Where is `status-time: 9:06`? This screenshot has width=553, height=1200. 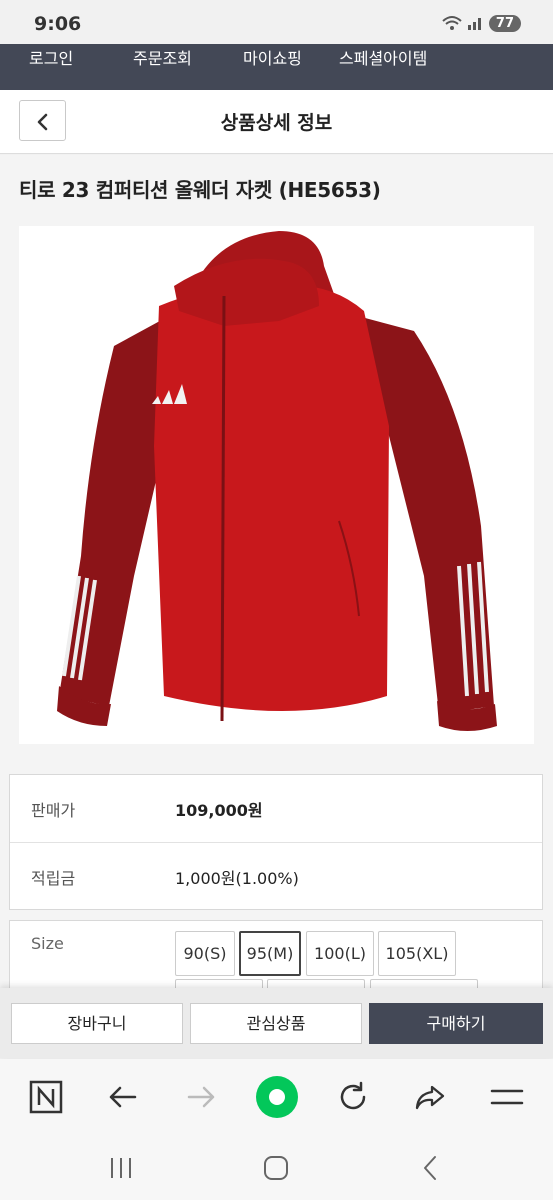 status-time: 9:06 is located at coordinates (58, 24).